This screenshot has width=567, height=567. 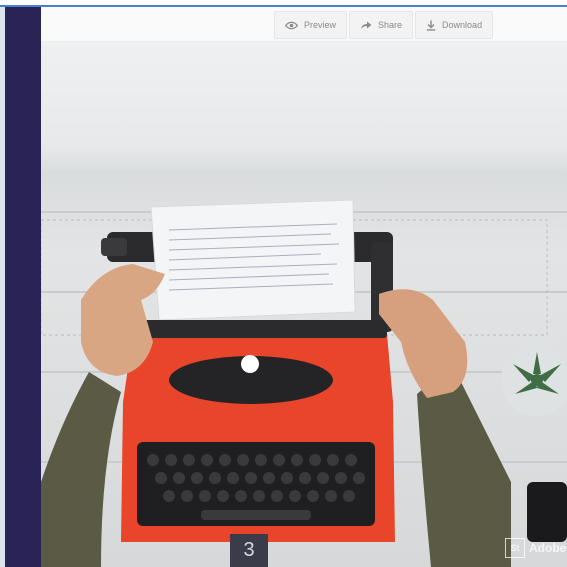 I want to click on phone, so click(x=547, y=512).